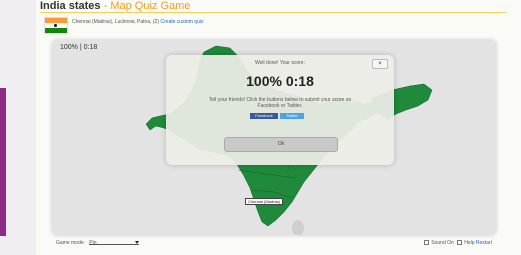 The width and height of the screenshot is (521, 255). What do you see at coordinates (70, 6) in the screenshot?
I see `page-title-main: India states` at bounding box center [70, 6].